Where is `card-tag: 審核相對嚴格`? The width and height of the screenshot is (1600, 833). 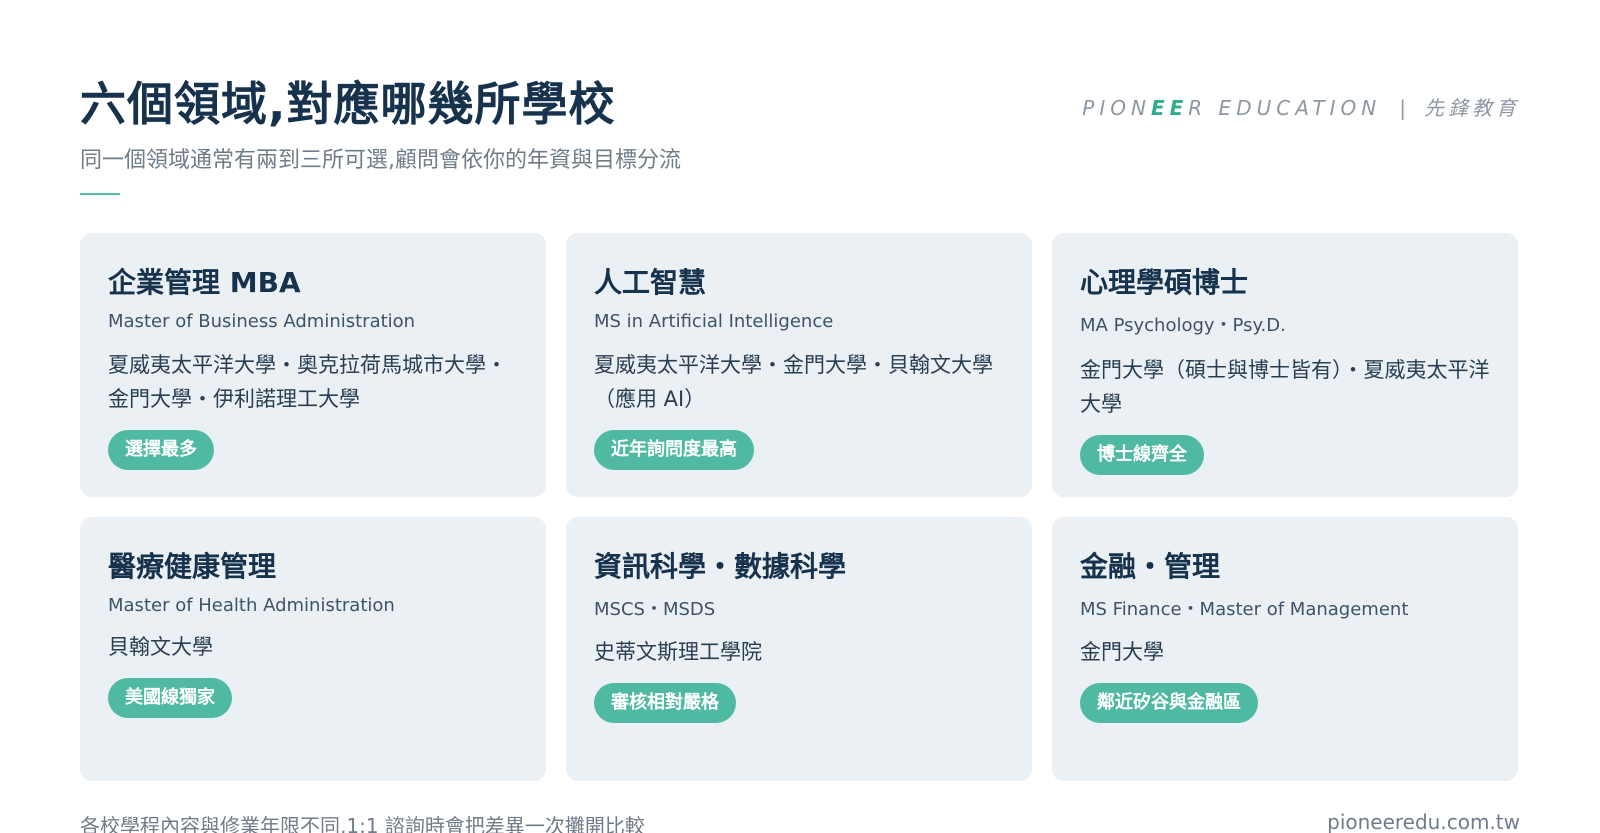 card-tag: 審核相對嚴格 is located at coordinates (665, 703).